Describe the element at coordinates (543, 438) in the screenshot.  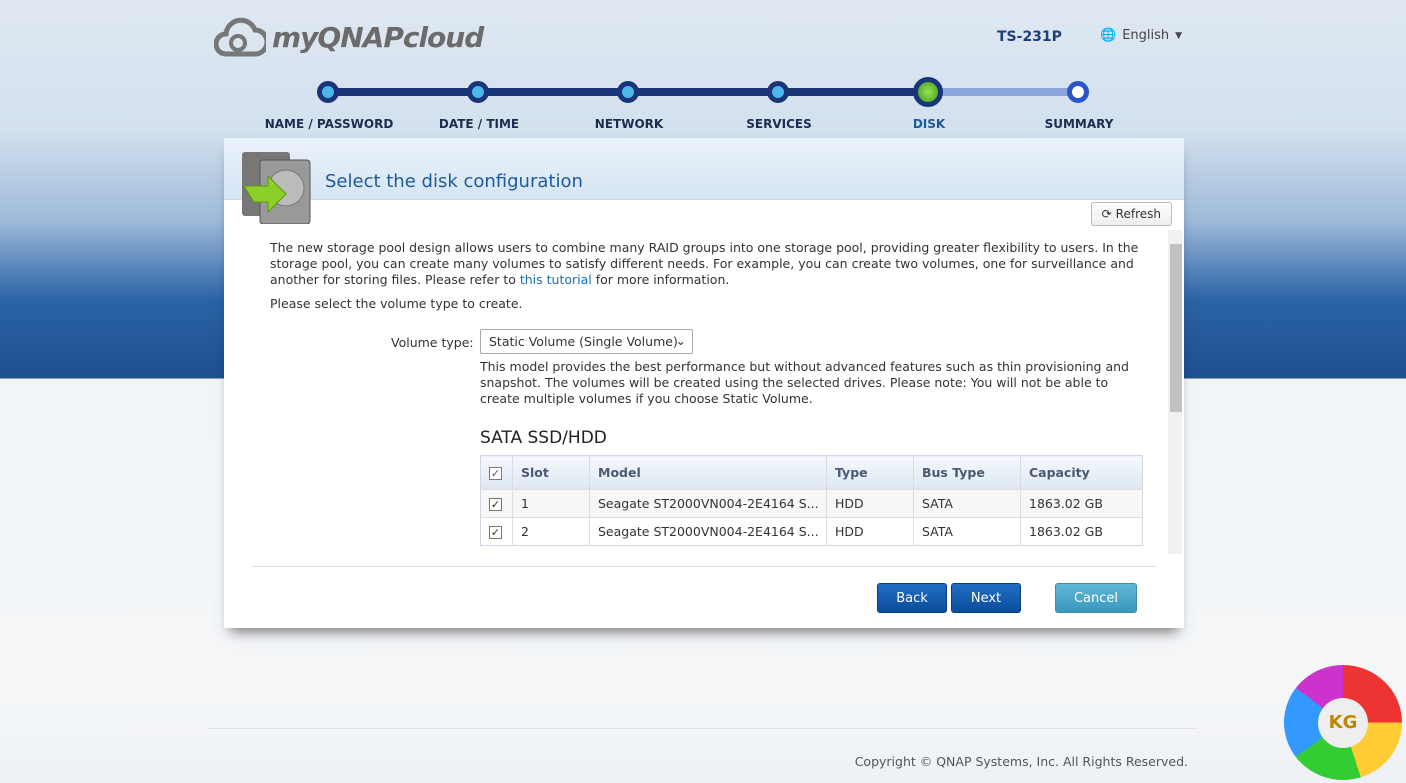
I see `section-title: SATA SSD/HDD` at that location.